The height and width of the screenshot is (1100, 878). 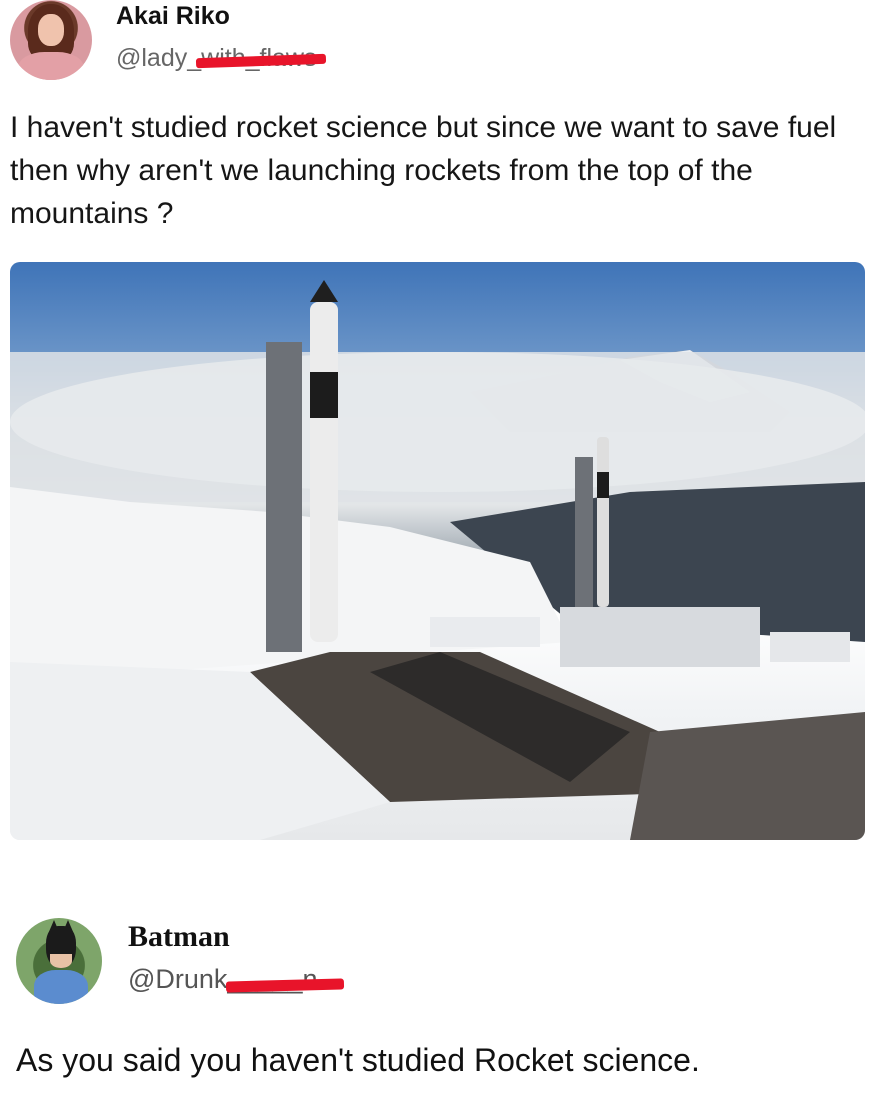 I want to click on rocket-2-body-shape, so click(x=603, y=522).